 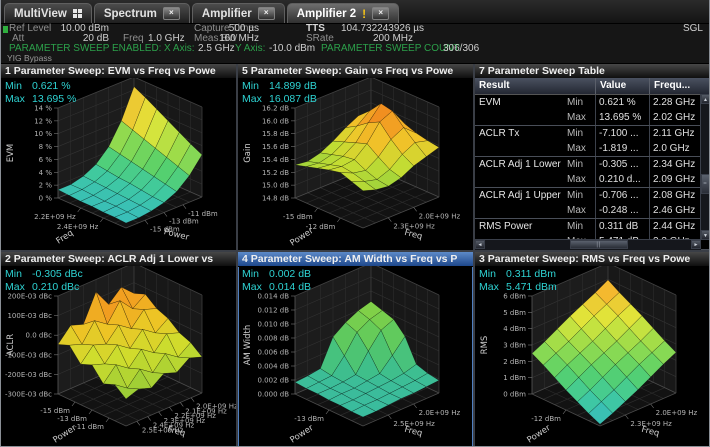 What do you see at coordinates (355, 259) in the screenshot?
I see `window-title-selected: 4 Parameter Sweep: AM Width vs Freq vs P` at bounding box center [355, 259].